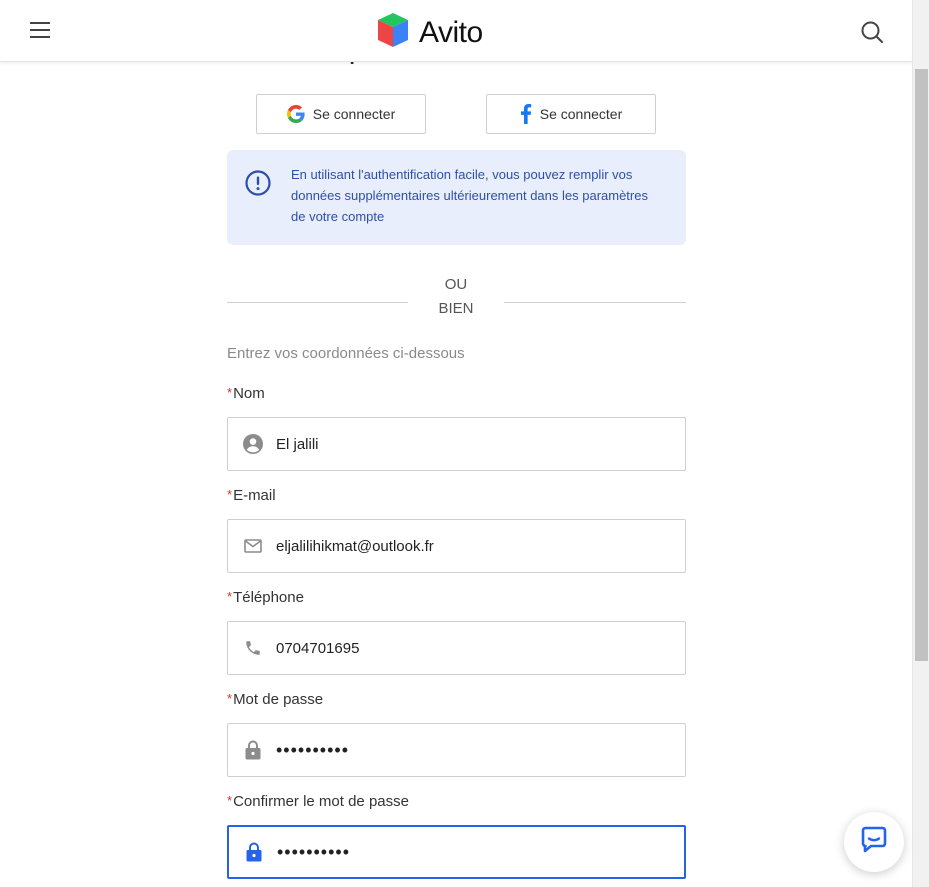 This screenshot has height=887, width=929. I want to click on info-icon, so click(258, 185).